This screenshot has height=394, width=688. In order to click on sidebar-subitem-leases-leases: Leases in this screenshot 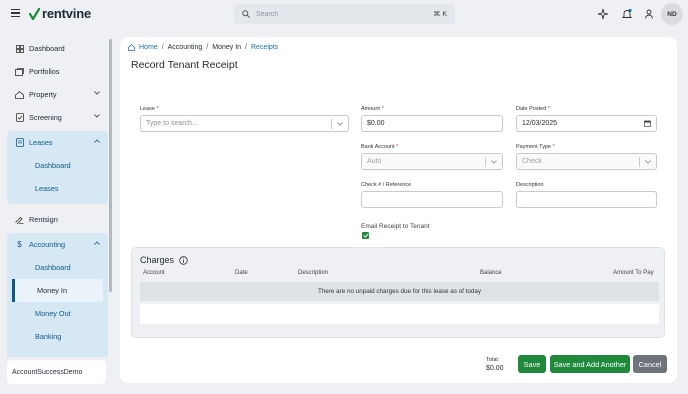, I will do `click(57, 188)`.